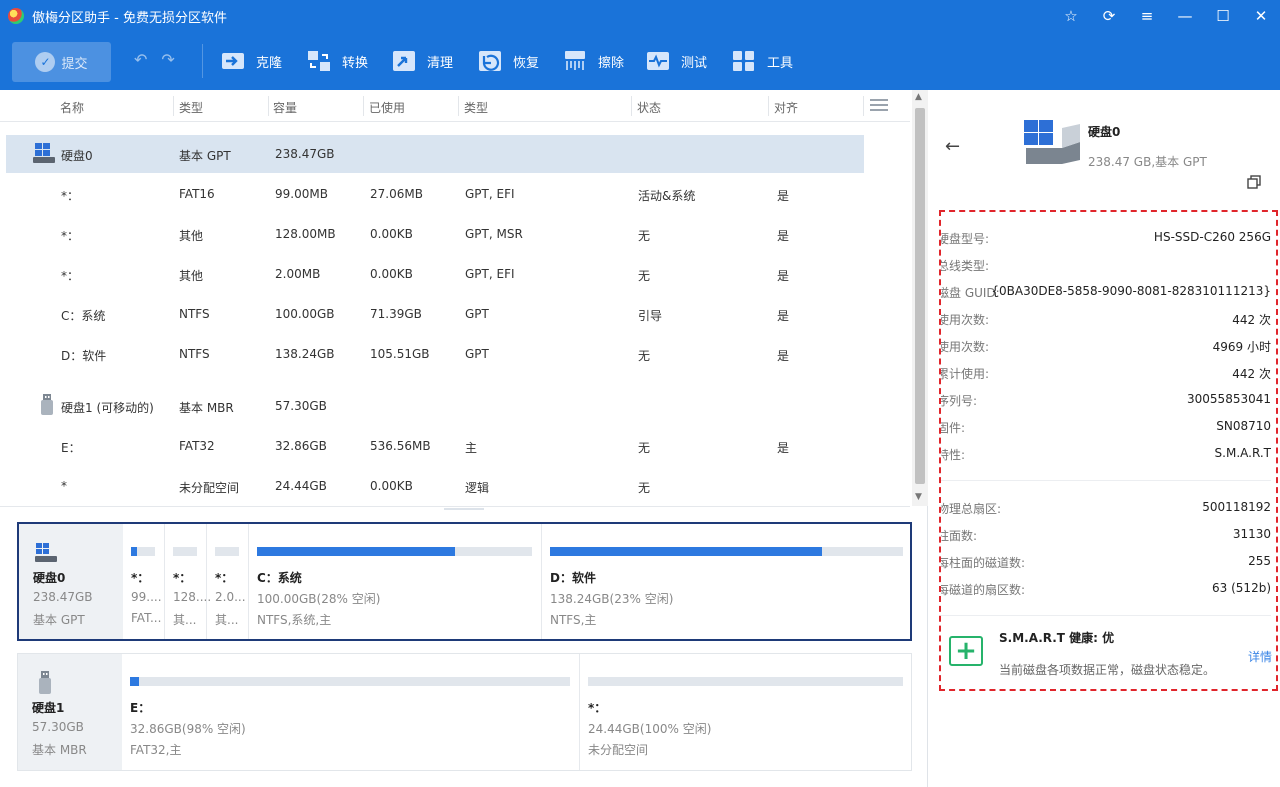  Describe the element at coordinates (762, 61) in the screenshot. I see `tools-button: 工具` at that location.